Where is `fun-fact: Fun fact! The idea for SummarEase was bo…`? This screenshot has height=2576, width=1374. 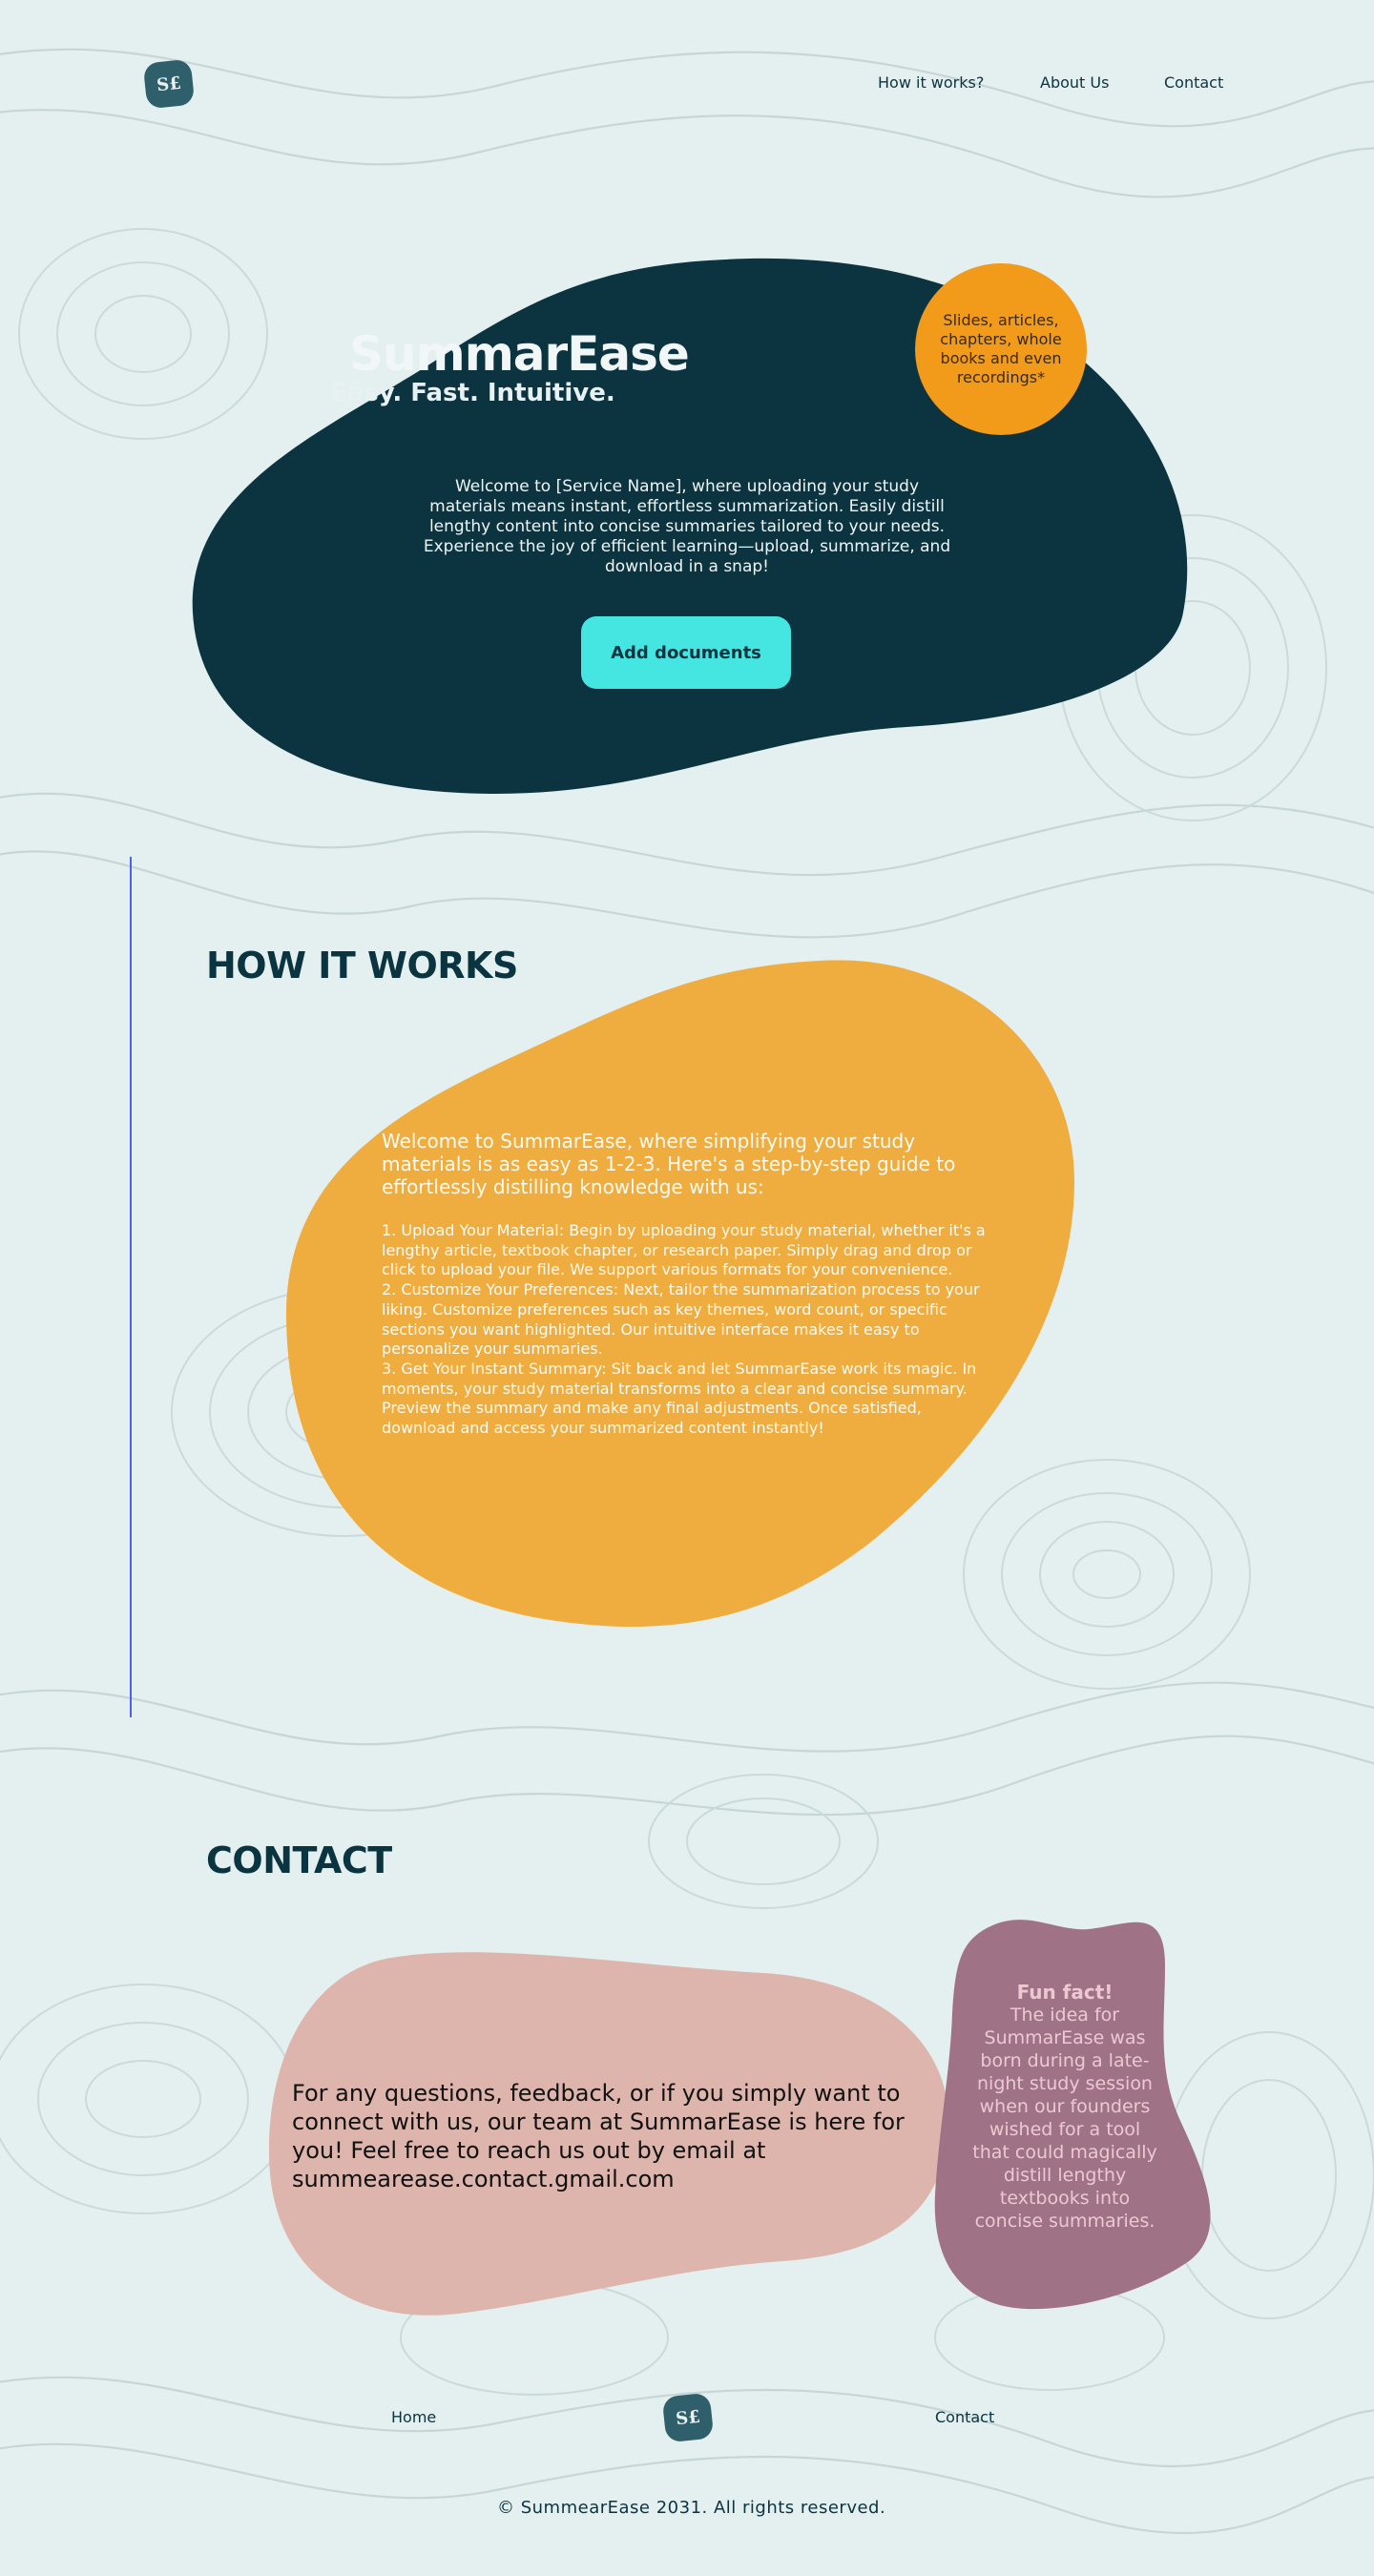
fun-fact: Fun fact! The idea for SummarEase was bo… is located at coordinates (1064, 2107).